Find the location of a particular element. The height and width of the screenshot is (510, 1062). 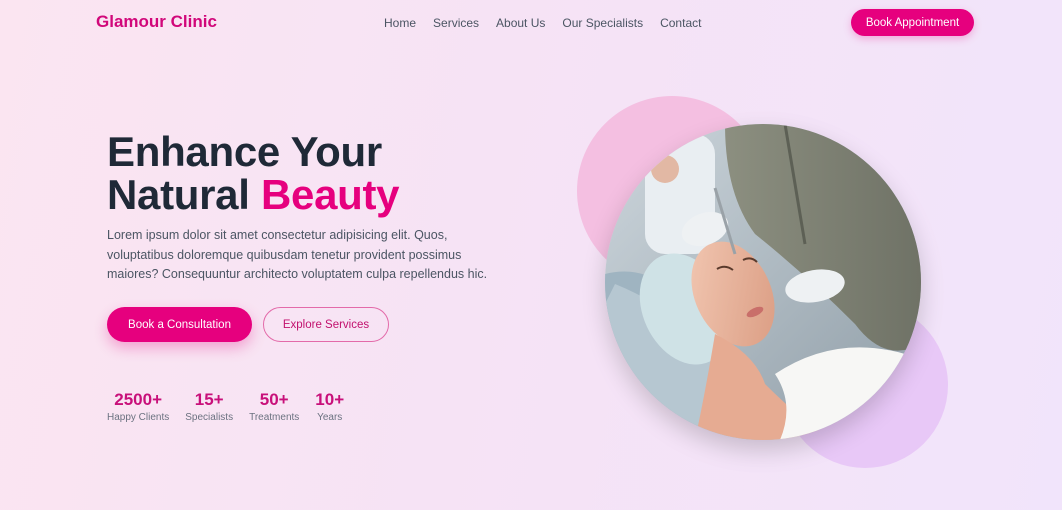

book-consultation-button: Book a Consultation is located at coordinates (179, 324).